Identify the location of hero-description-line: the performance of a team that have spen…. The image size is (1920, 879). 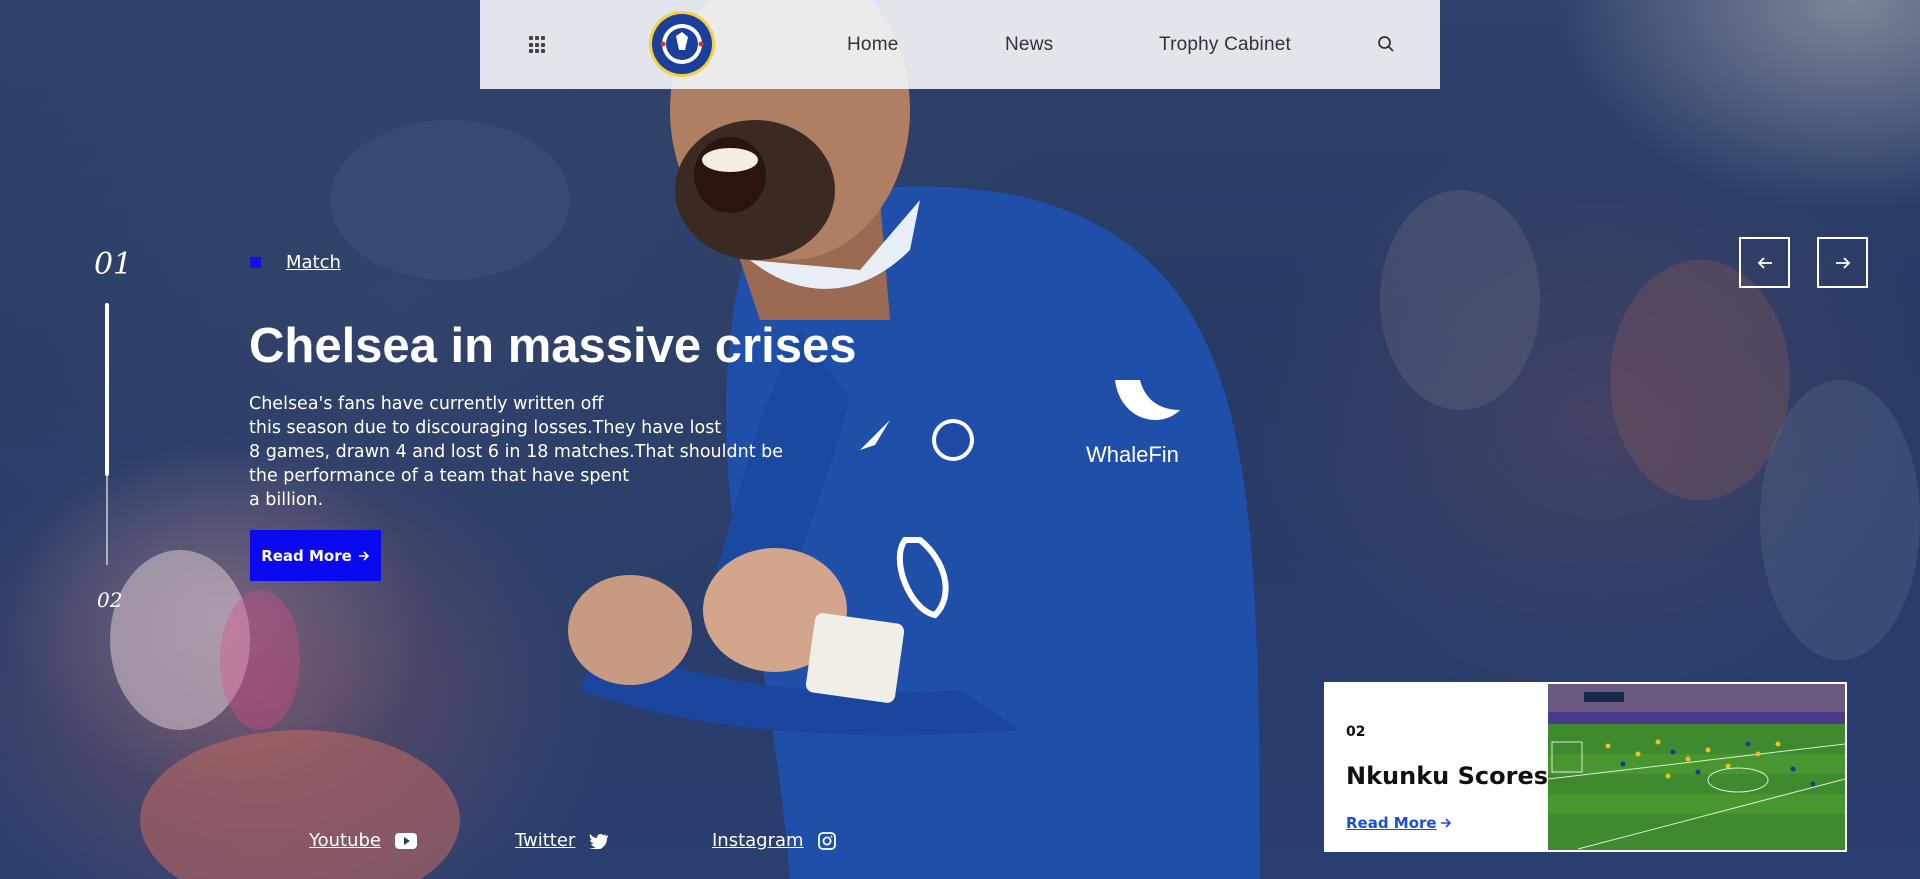
(439, 476).